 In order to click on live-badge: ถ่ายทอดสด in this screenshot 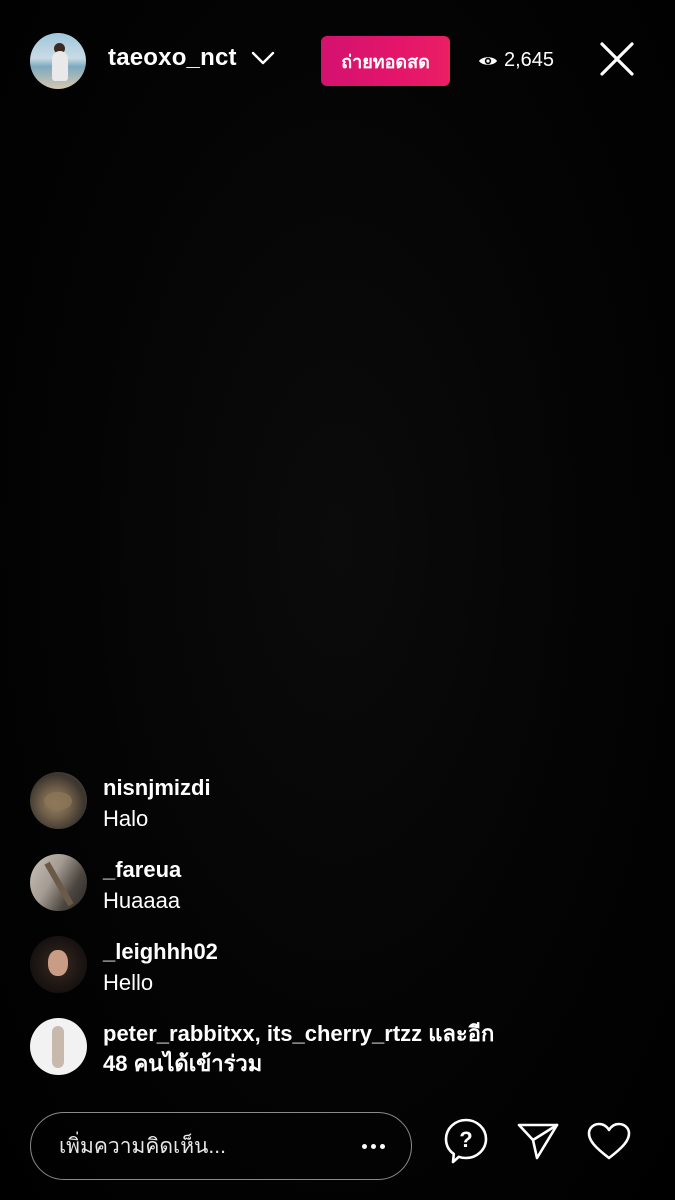, I will do `click(385, 61)`.